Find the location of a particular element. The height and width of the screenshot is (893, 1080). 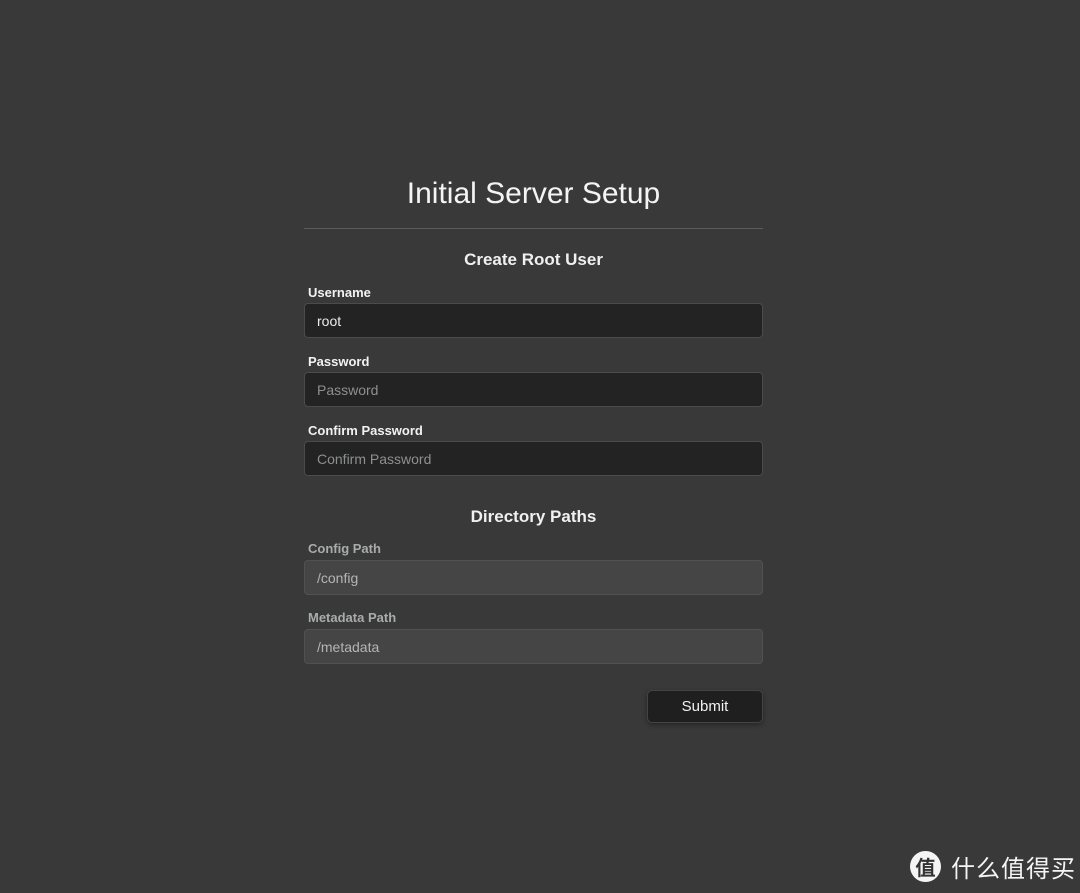

config-path-label: Config Path is located at coordinates (344, 548).